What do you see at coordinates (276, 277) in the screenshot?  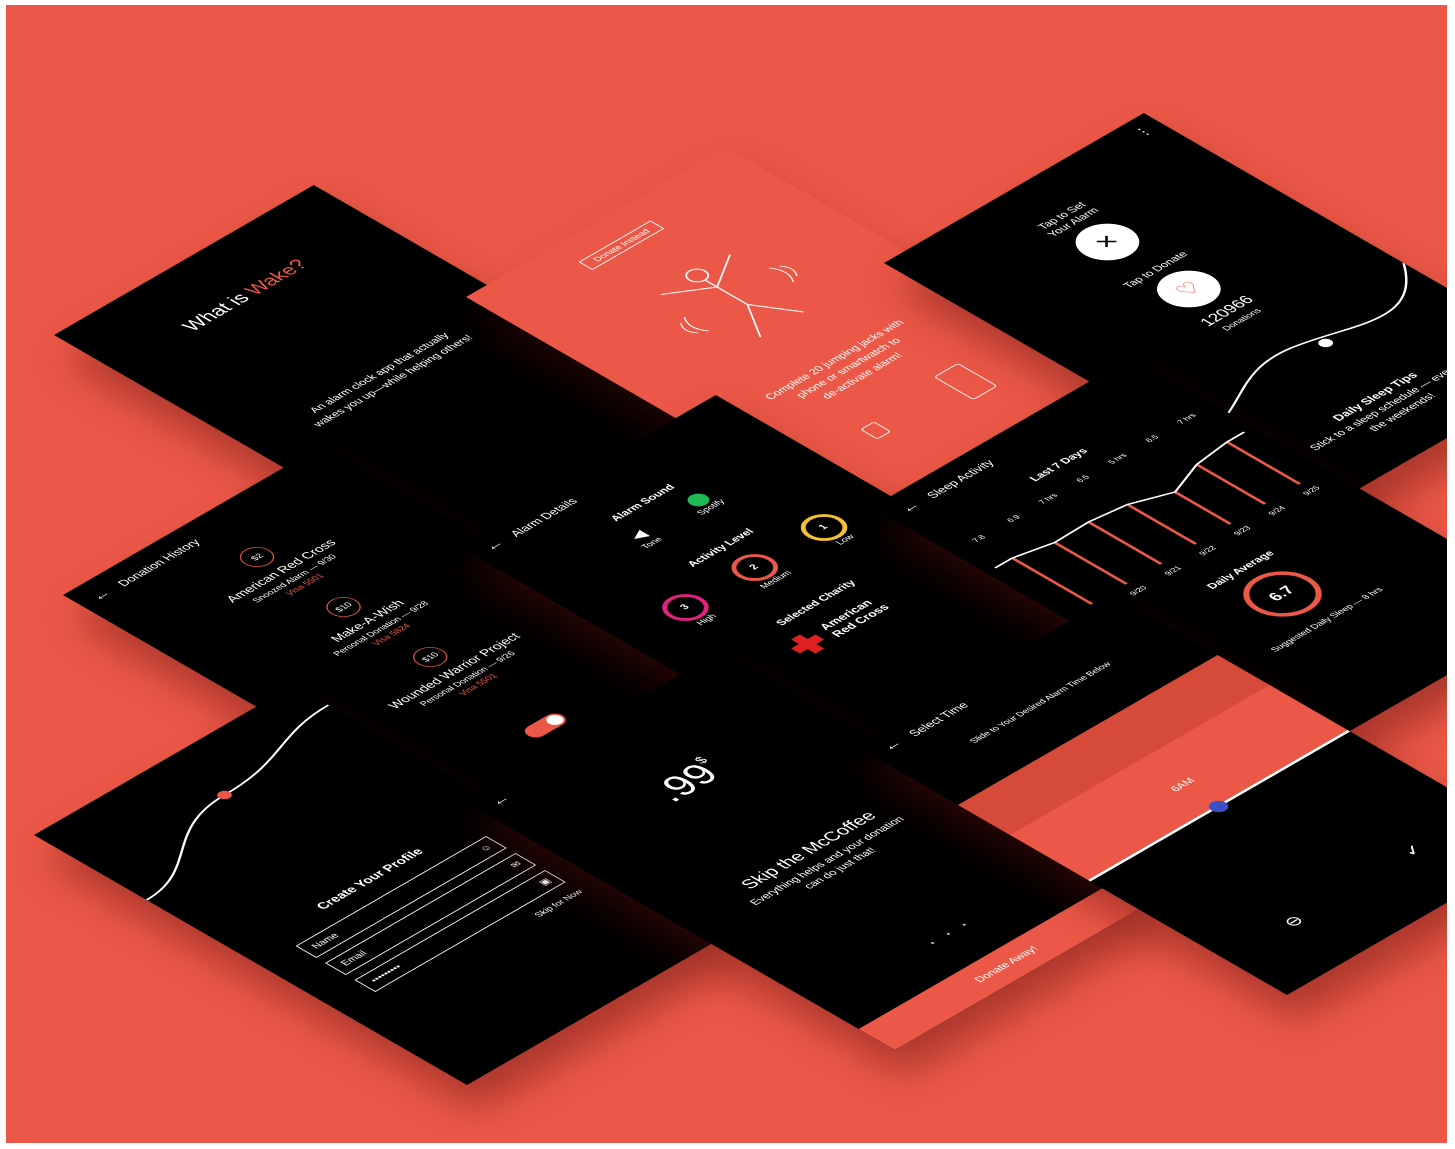 I see `brand-name: Wake?` at bounding box center [276, 277].